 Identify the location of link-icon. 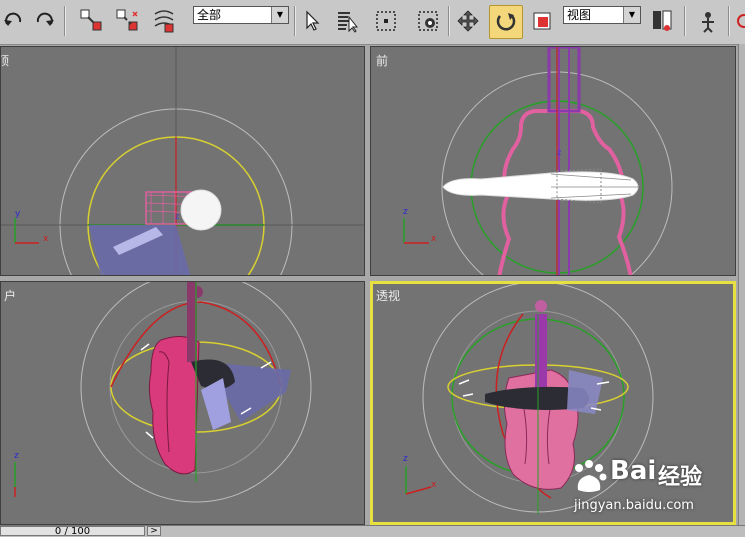
(92, 21).